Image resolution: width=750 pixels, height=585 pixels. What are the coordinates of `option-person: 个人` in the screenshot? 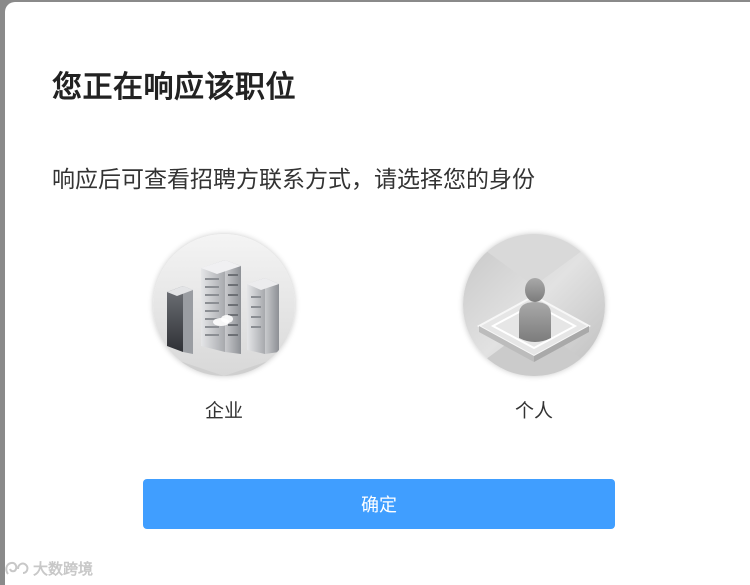 It's located at (534, 328).